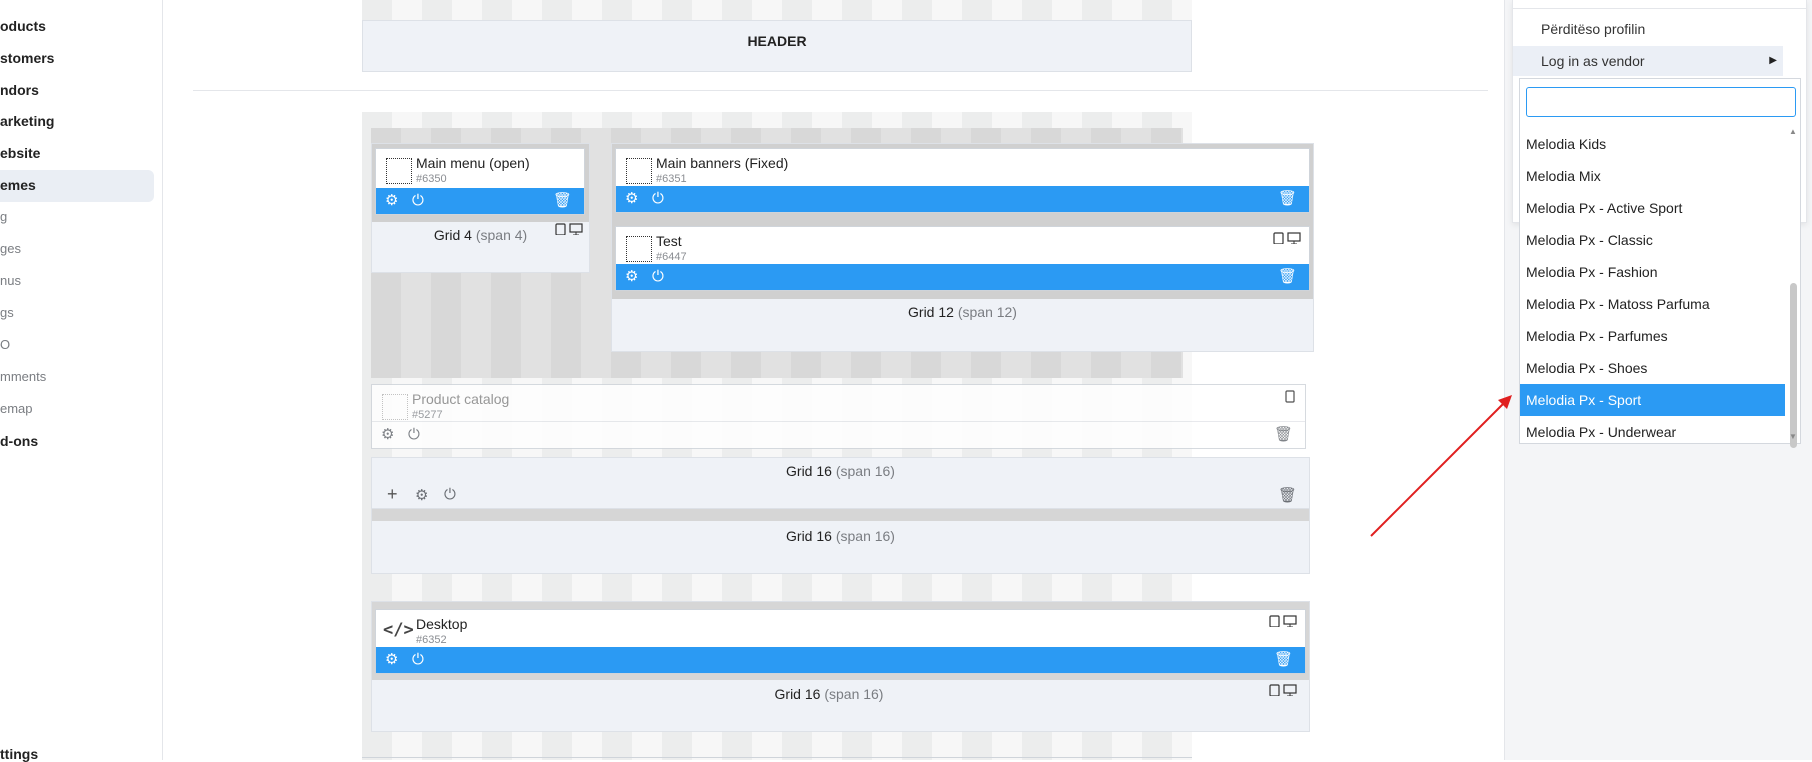 The height and width of the screenshot is (762, 1812). Describe the element at coordinates (777, 41) in the screenshot. I see `header-label: HEADER` at that location.